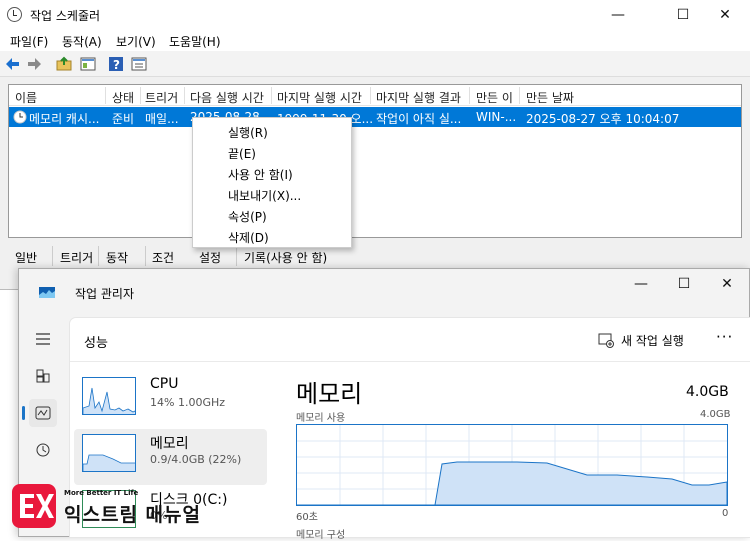  What do you see at coordinates (384, 293) in the screenshot?
I see `taskmgr-titlebar: 작업 관리자 — ☐ ✕` at bounding box center [384, 293].